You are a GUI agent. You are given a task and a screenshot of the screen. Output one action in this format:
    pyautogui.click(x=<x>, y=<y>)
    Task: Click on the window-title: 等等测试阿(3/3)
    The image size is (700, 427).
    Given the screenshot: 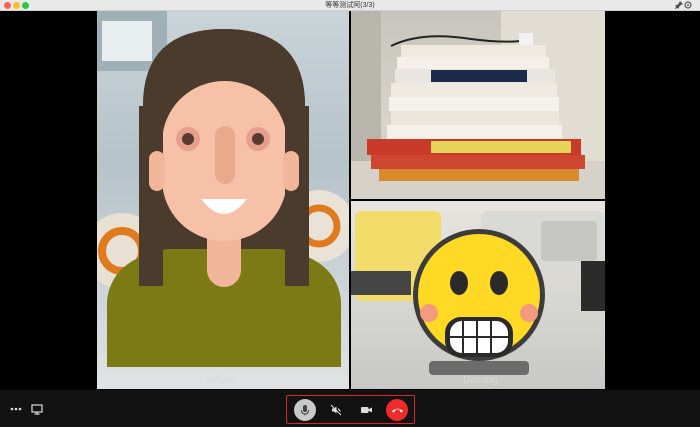 What is the action you would take?
    pyautogui.click(x=350, y=5)
    